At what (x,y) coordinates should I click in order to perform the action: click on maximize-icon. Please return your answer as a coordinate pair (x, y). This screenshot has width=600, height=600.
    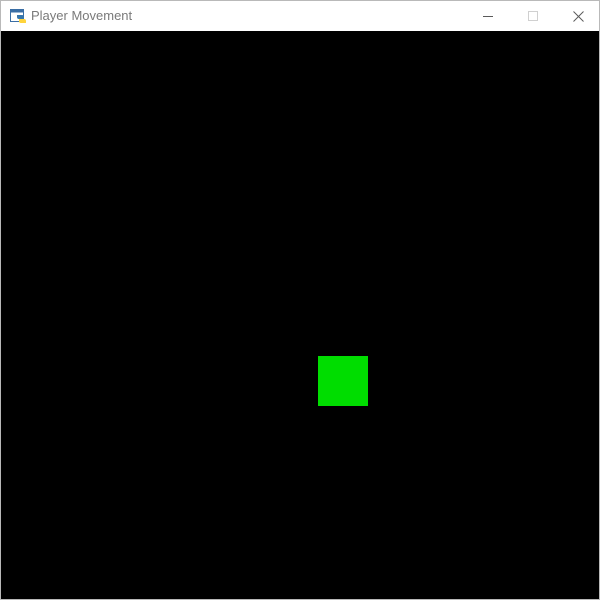
    Looking at the image, I should click on (533, 16).